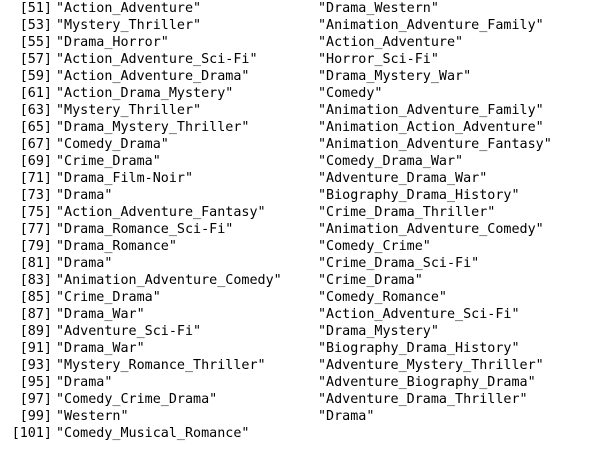 Image resolution: width=600 pixels, height=459 pixels. Describe the element at coordinates (261, 348) in the screenshot. I see `output-row: [91] "Drama_War" "Biography_Drama_History"` at that location.